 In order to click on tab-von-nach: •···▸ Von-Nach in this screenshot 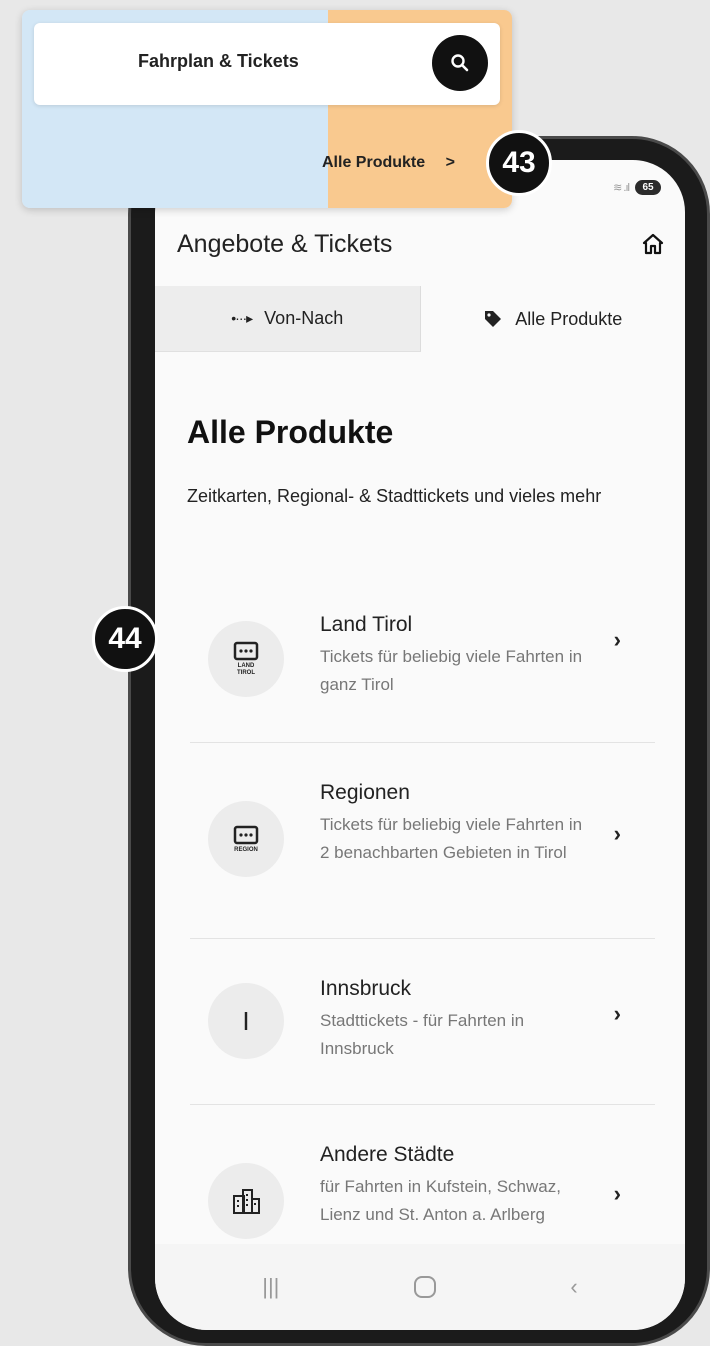, I will do `click(288, 319)`.